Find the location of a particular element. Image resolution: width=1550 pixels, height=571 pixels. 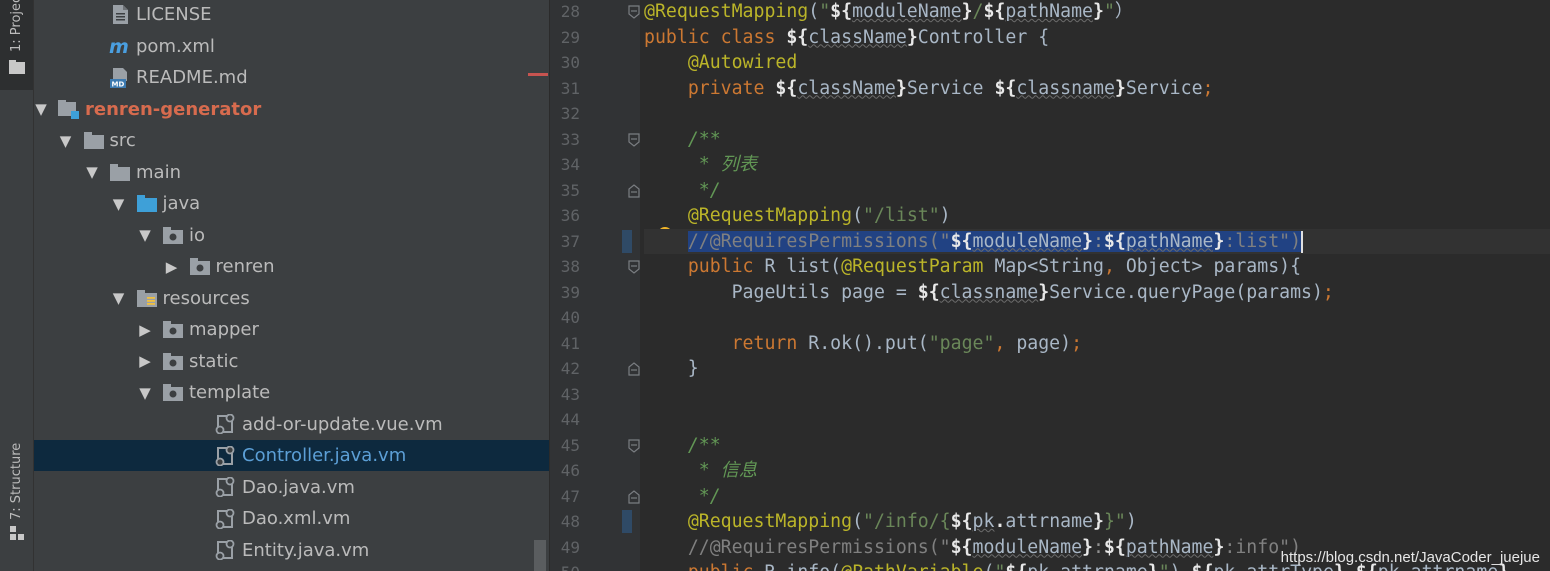

code-line: @Autowired is located at coordinates (1097, 63).